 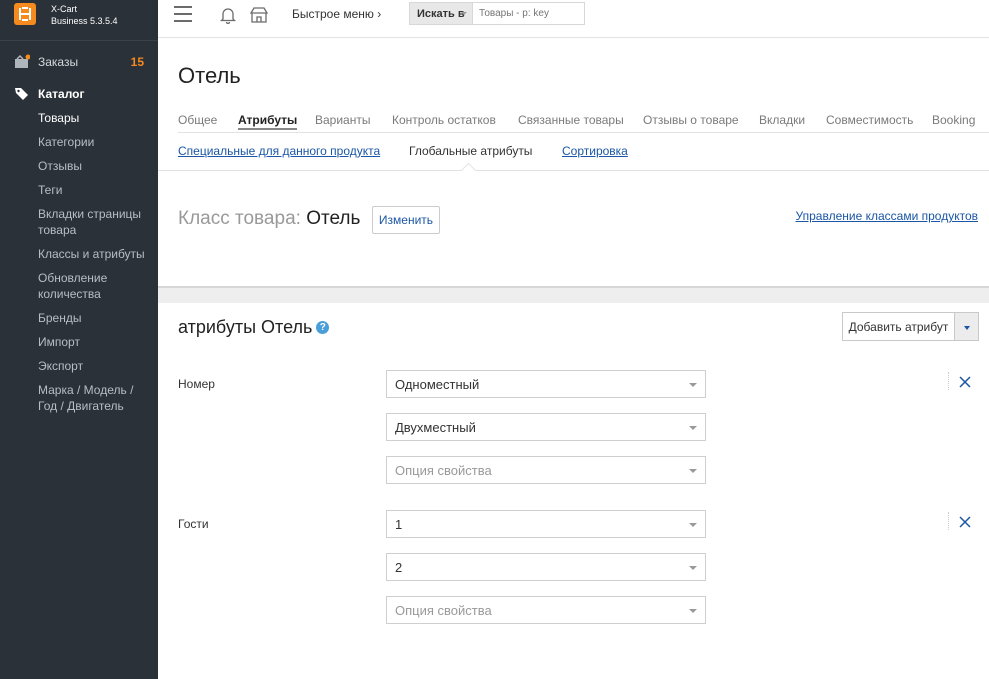 I want to click on subtab-product-specific: Специальные для данного продукта, so click(x=279, y=151).